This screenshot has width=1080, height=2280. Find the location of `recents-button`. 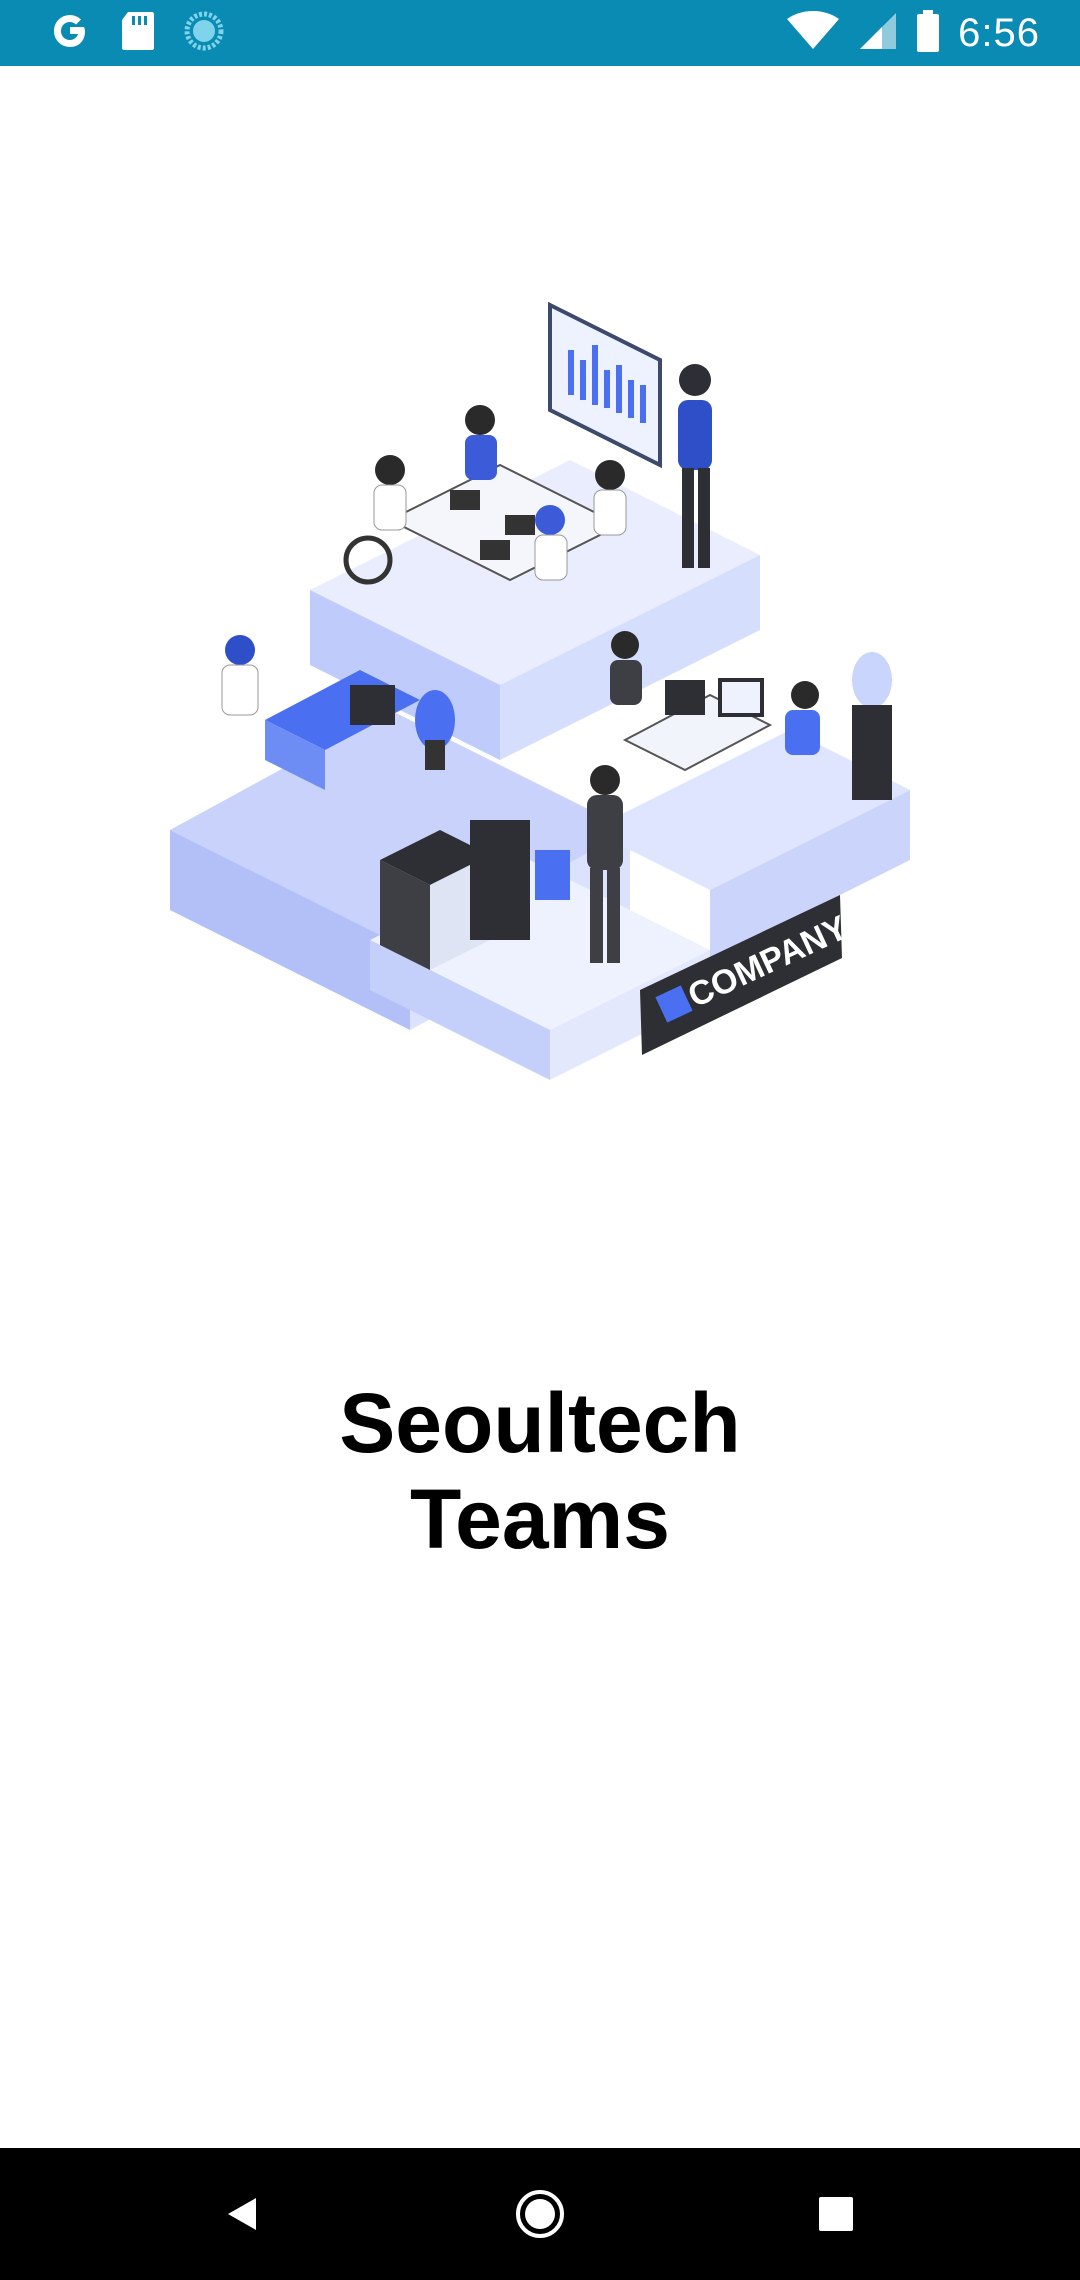

recents-button is located at coordinates (836, 2214).